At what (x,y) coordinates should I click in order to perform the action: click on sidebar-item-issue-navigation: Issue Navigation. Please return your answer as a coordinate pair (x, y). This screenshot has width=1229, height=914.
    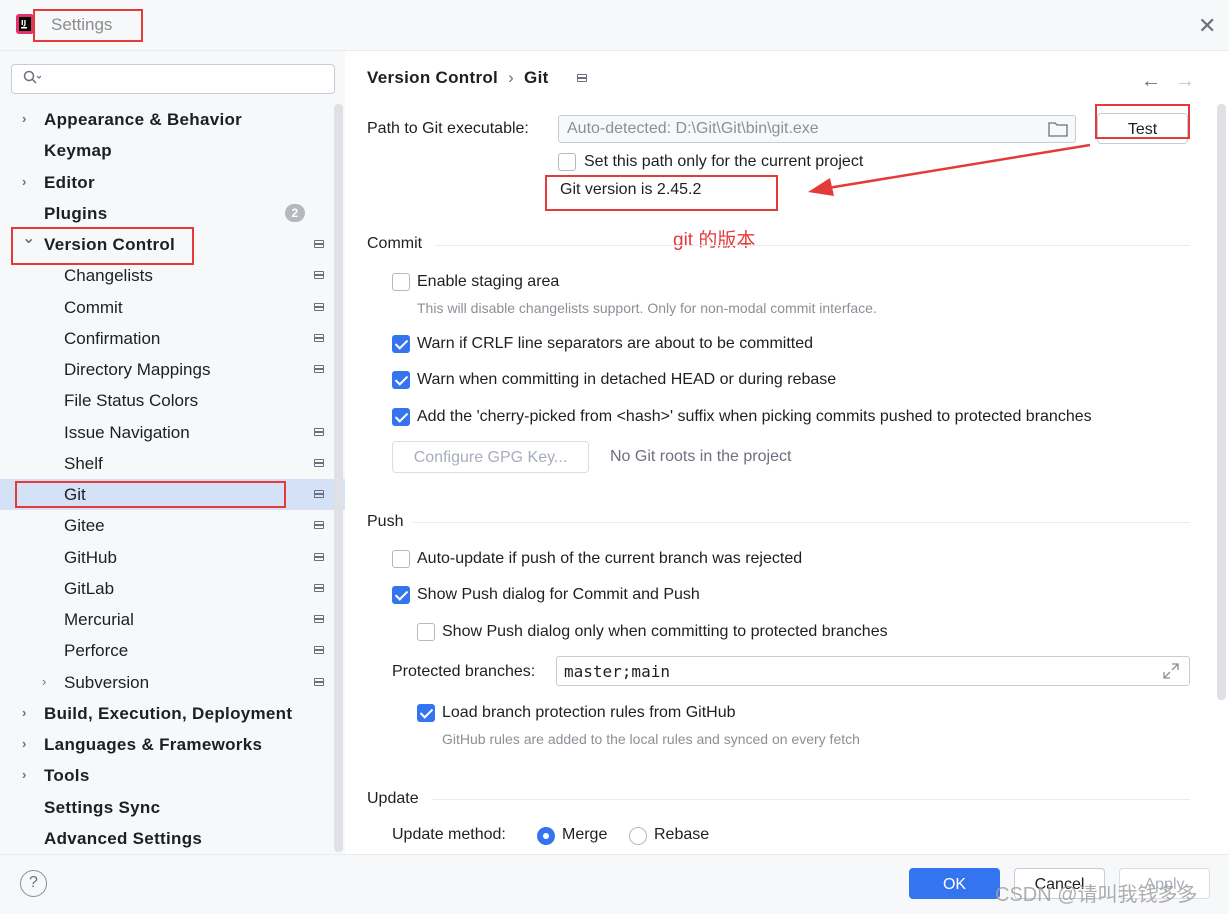
    Looking at the image, I should click on (172, 432).